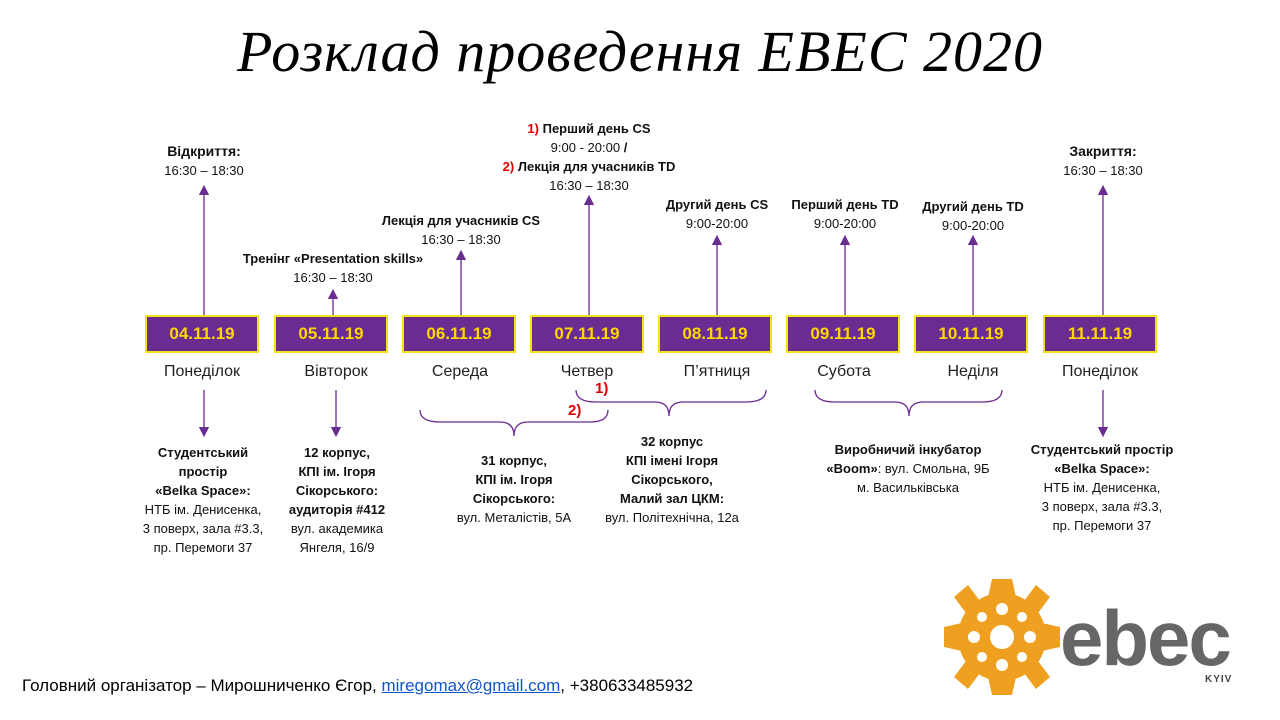 This screenshot has width=1280, height=720. Describe the element at coordinates (672, 460) in the screenshot. I see `venue-4-line-2: КПІ імені Ігоря` at that location.